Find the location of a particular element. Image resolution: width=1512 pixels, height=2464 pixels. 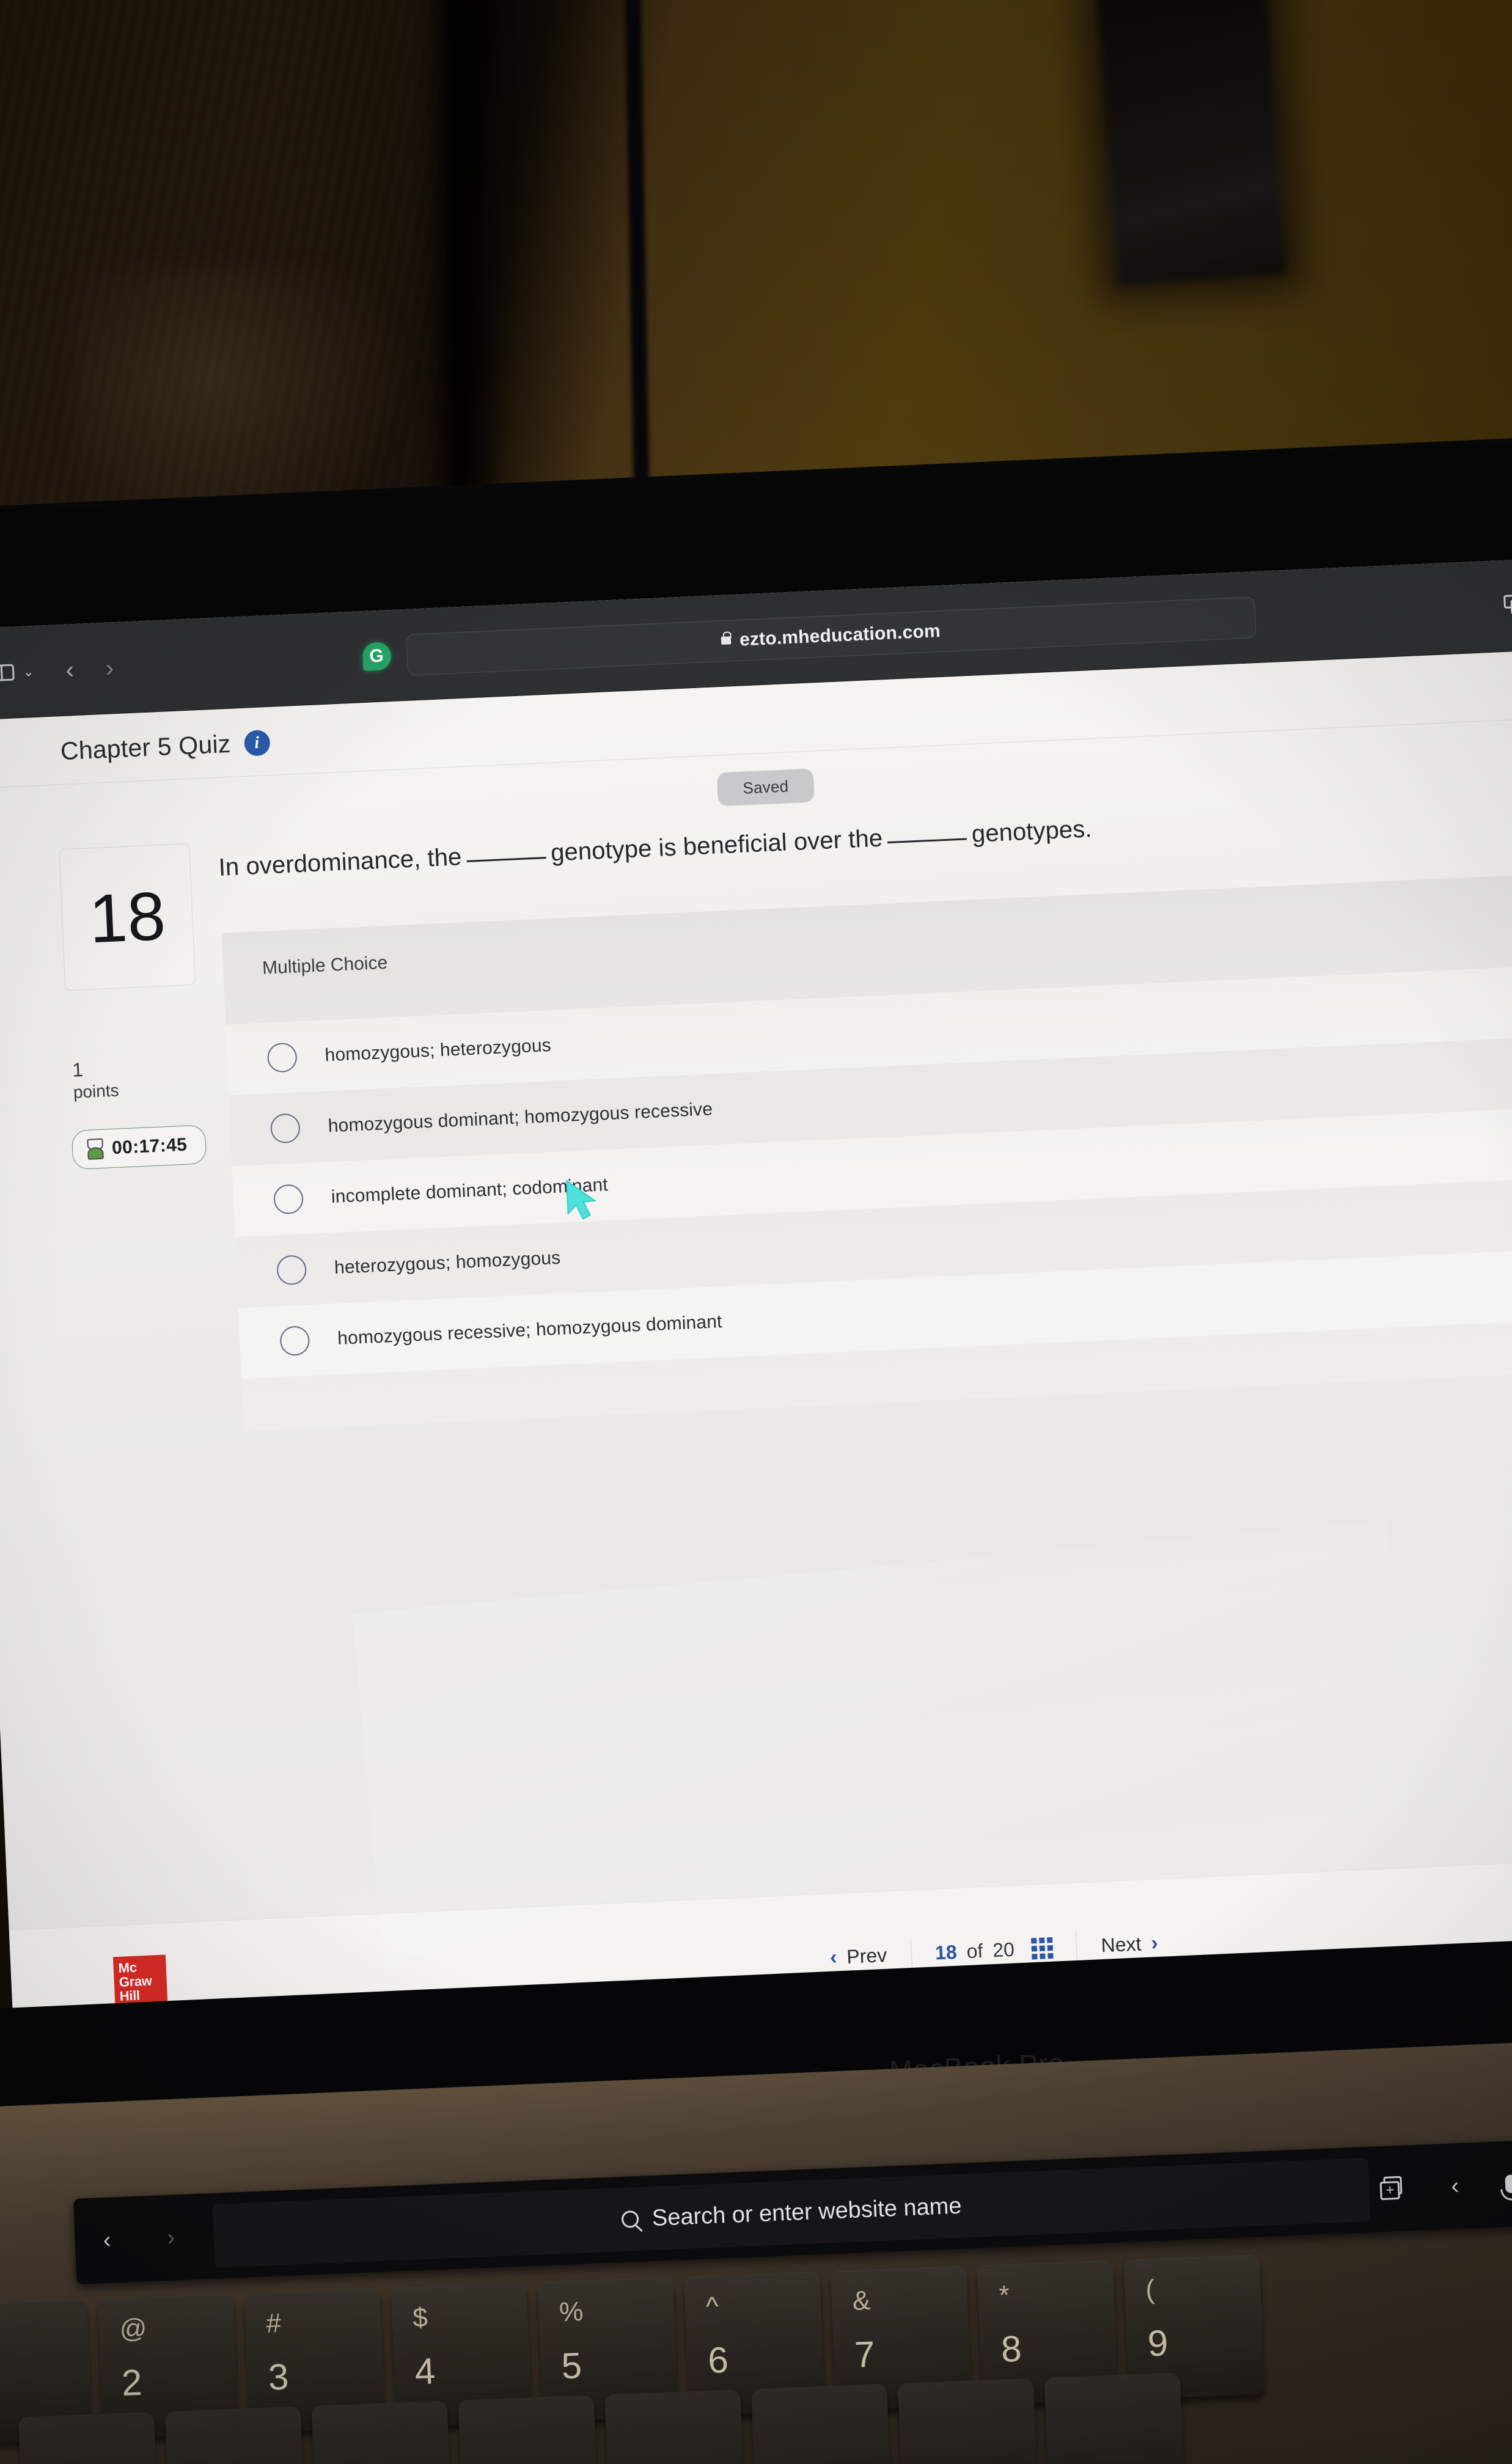

key-symbol: ( is located at coordinates (1150, 2290).